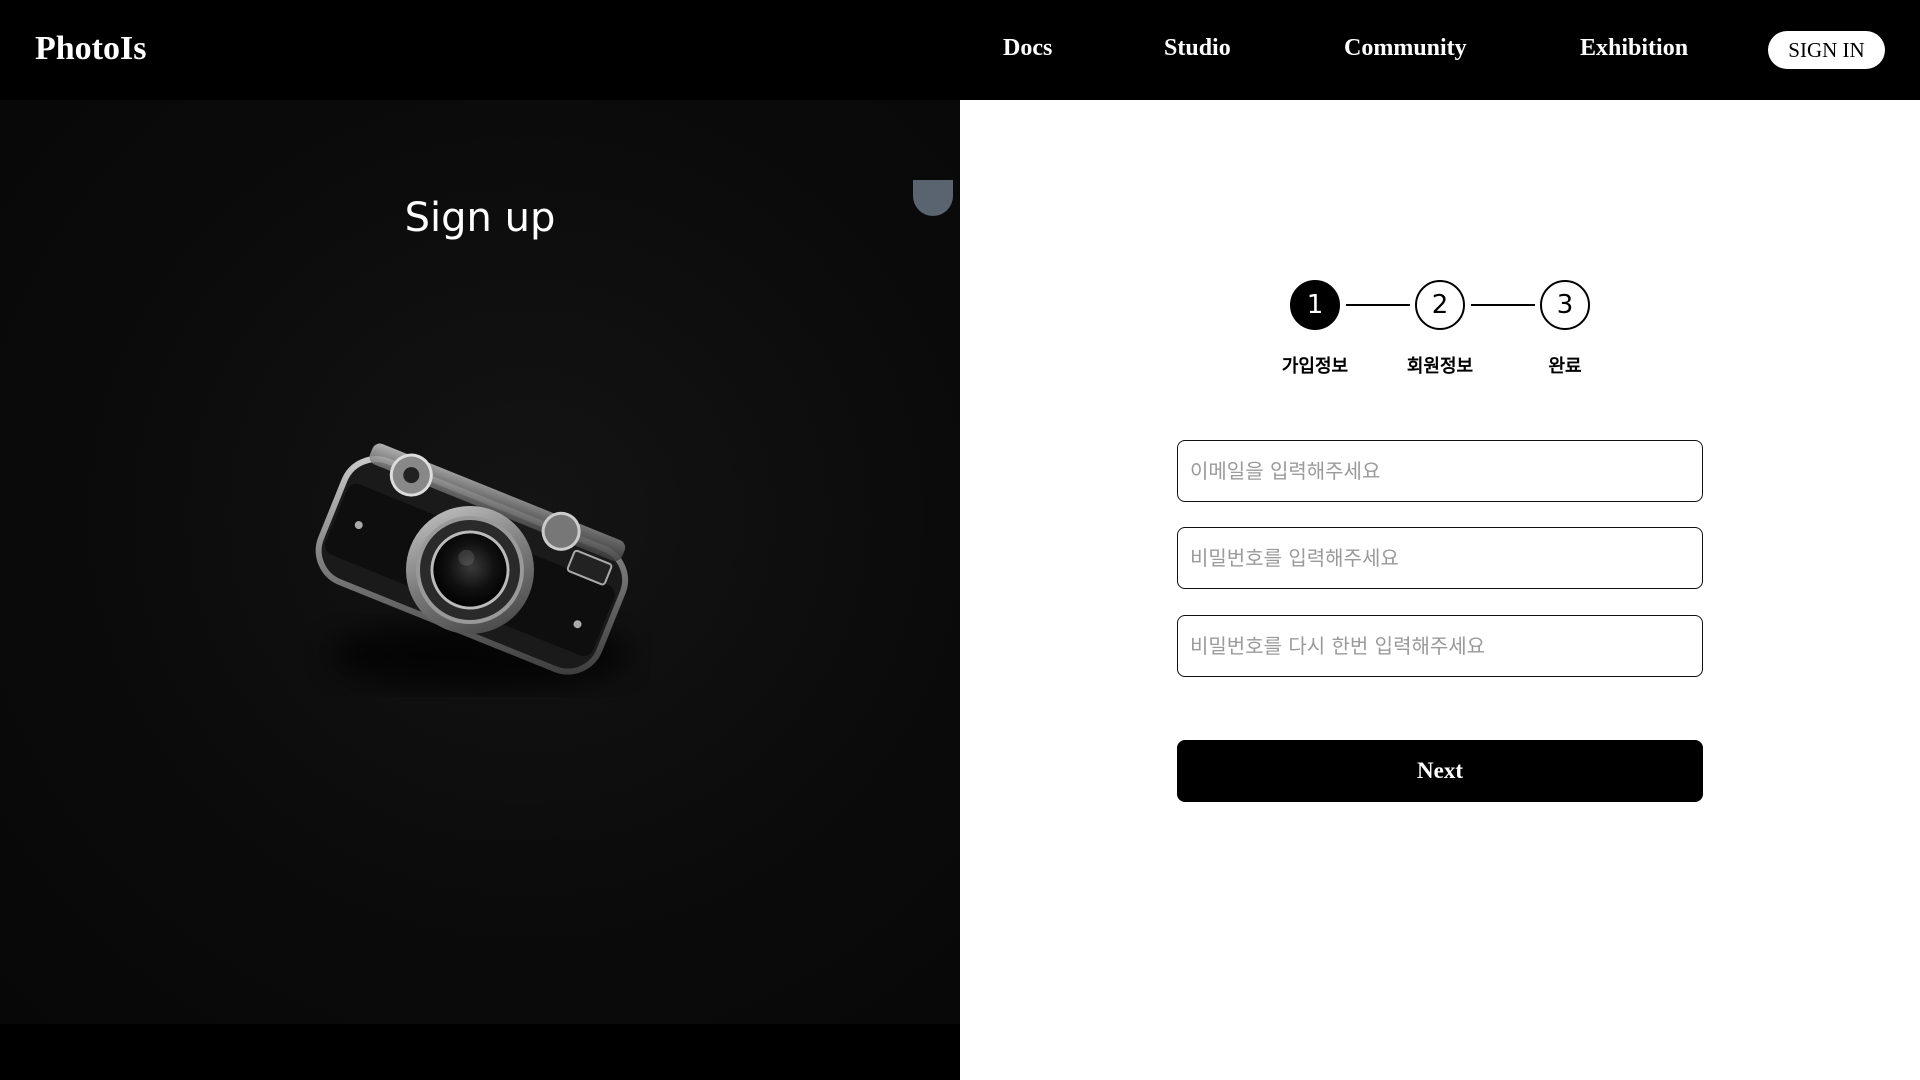 The width and height of the screenshot is (1920, 1080). I want to click on step-2-label: 회원정보, so click(1440, 366).